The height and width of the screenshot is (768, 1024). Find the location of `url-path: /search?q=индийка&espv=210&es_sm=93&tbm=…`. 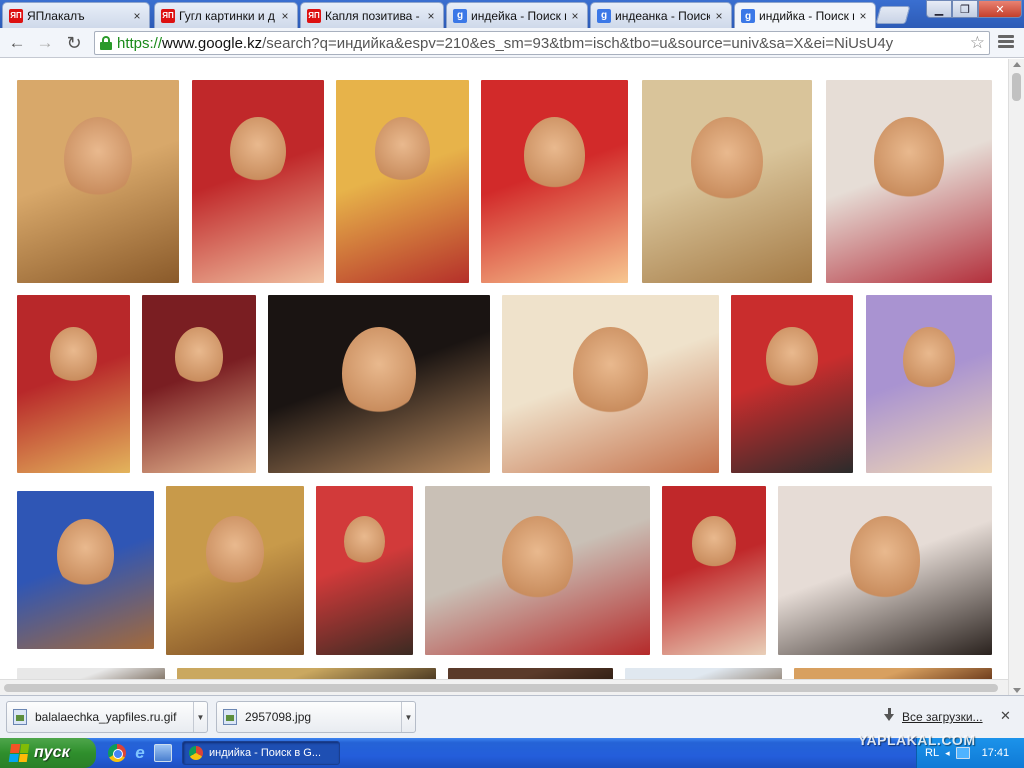

url-path: /search?q=индийка&espv=210&es_sm=93&tbm=… is located at coordinates (578, 43).